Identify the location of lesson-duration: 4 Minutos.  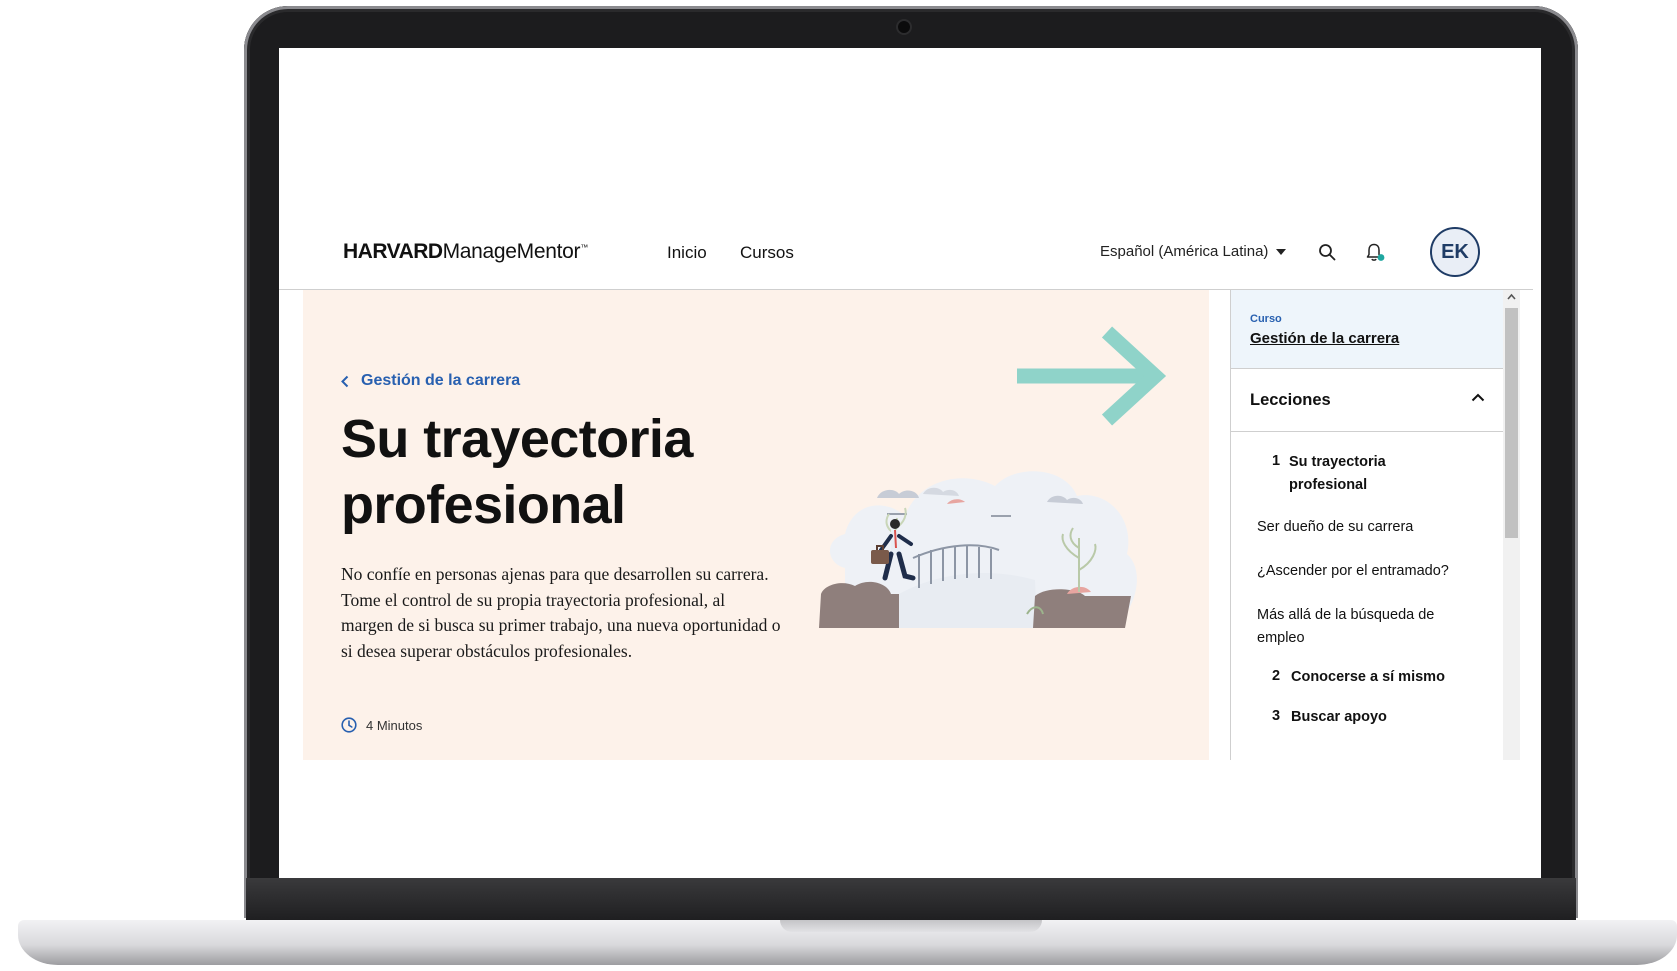
(381, 725).